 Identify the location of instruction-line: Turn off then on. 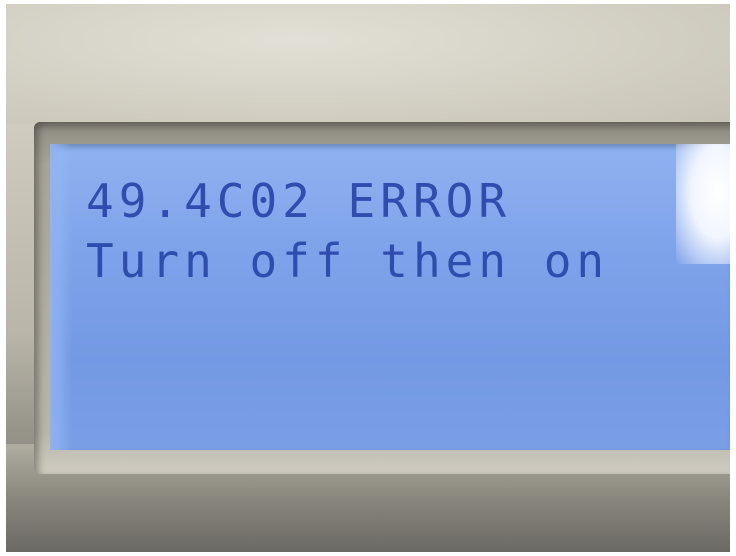
(348, 261).